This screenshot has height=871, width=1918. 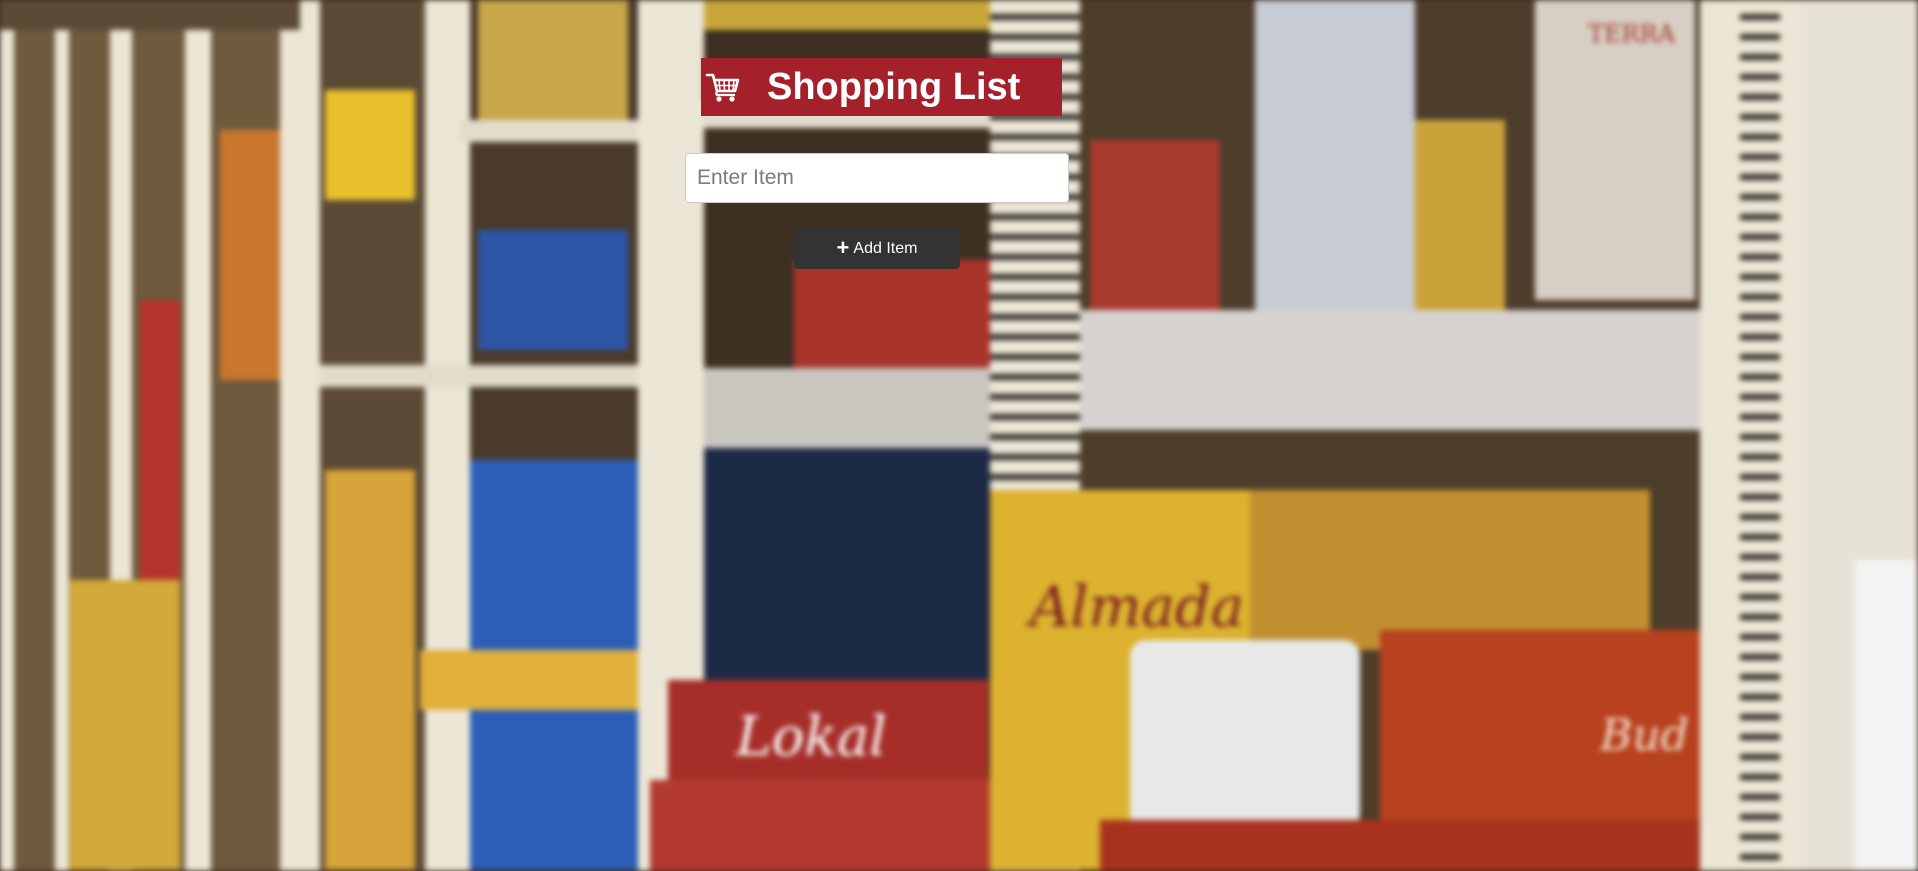 I want to click on shopping-cart-icon, so click(x=723, y=87).